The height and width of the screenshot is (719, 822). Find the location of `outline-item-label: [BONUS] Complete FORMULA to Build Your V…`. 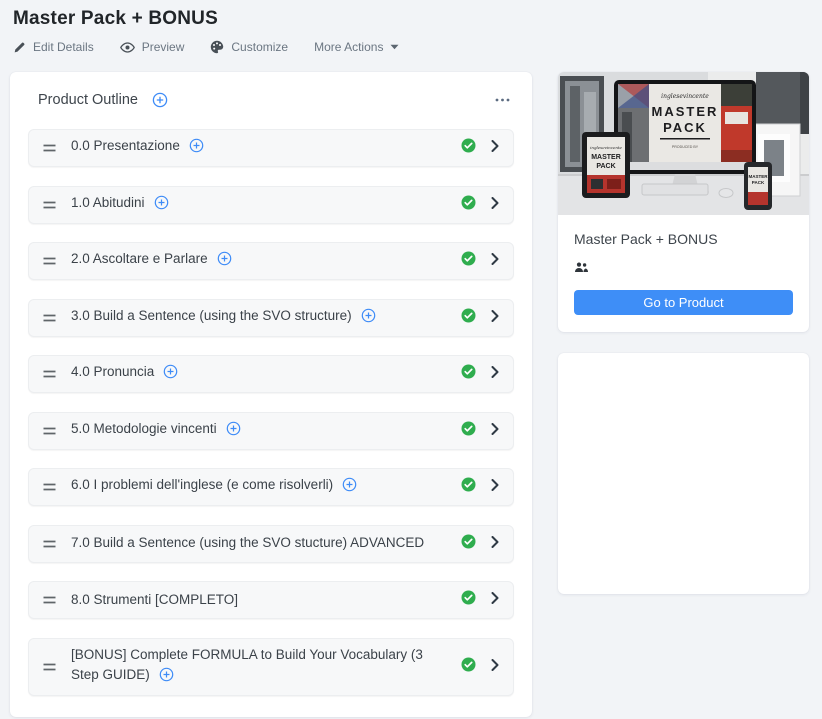

outline-item-label: [BONUS] Complete FORMULA to Build Your V… is located at coordinates (266, 667).